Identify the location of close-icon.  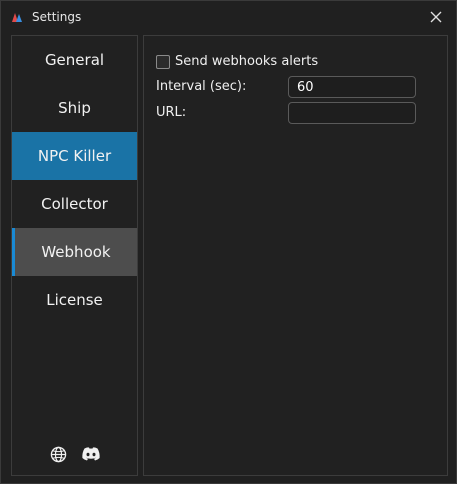
(436, 17).